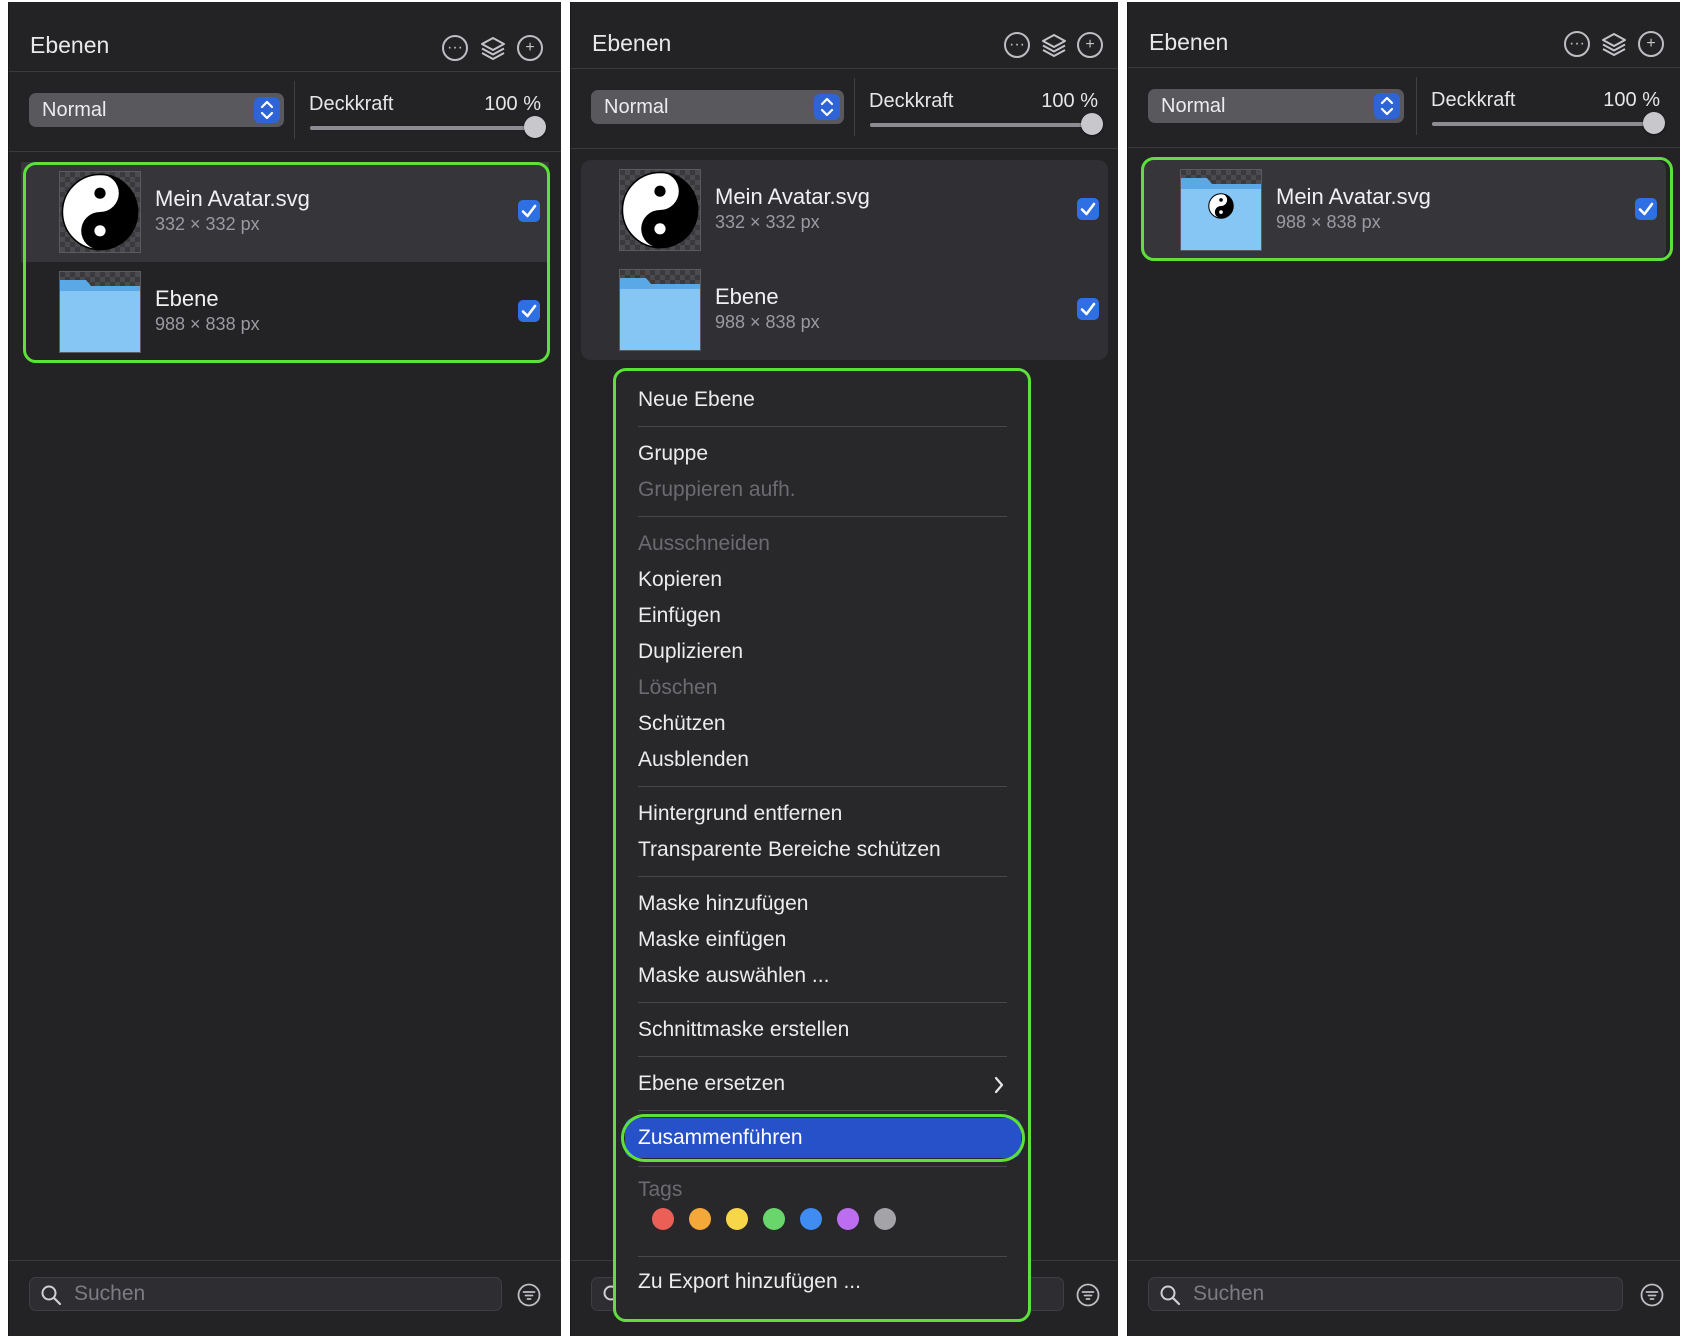  I want to click on menu-item-replace-layer: Ebene ersetzen, so click(711, 1084).